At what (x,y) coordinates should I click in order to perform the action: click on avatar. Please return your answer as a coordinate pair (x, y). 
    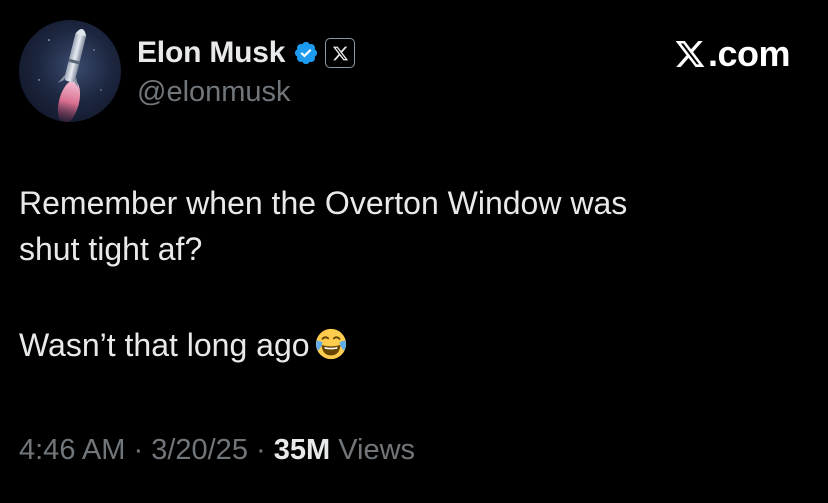
    Looking at the image, I should click on (70, 71).